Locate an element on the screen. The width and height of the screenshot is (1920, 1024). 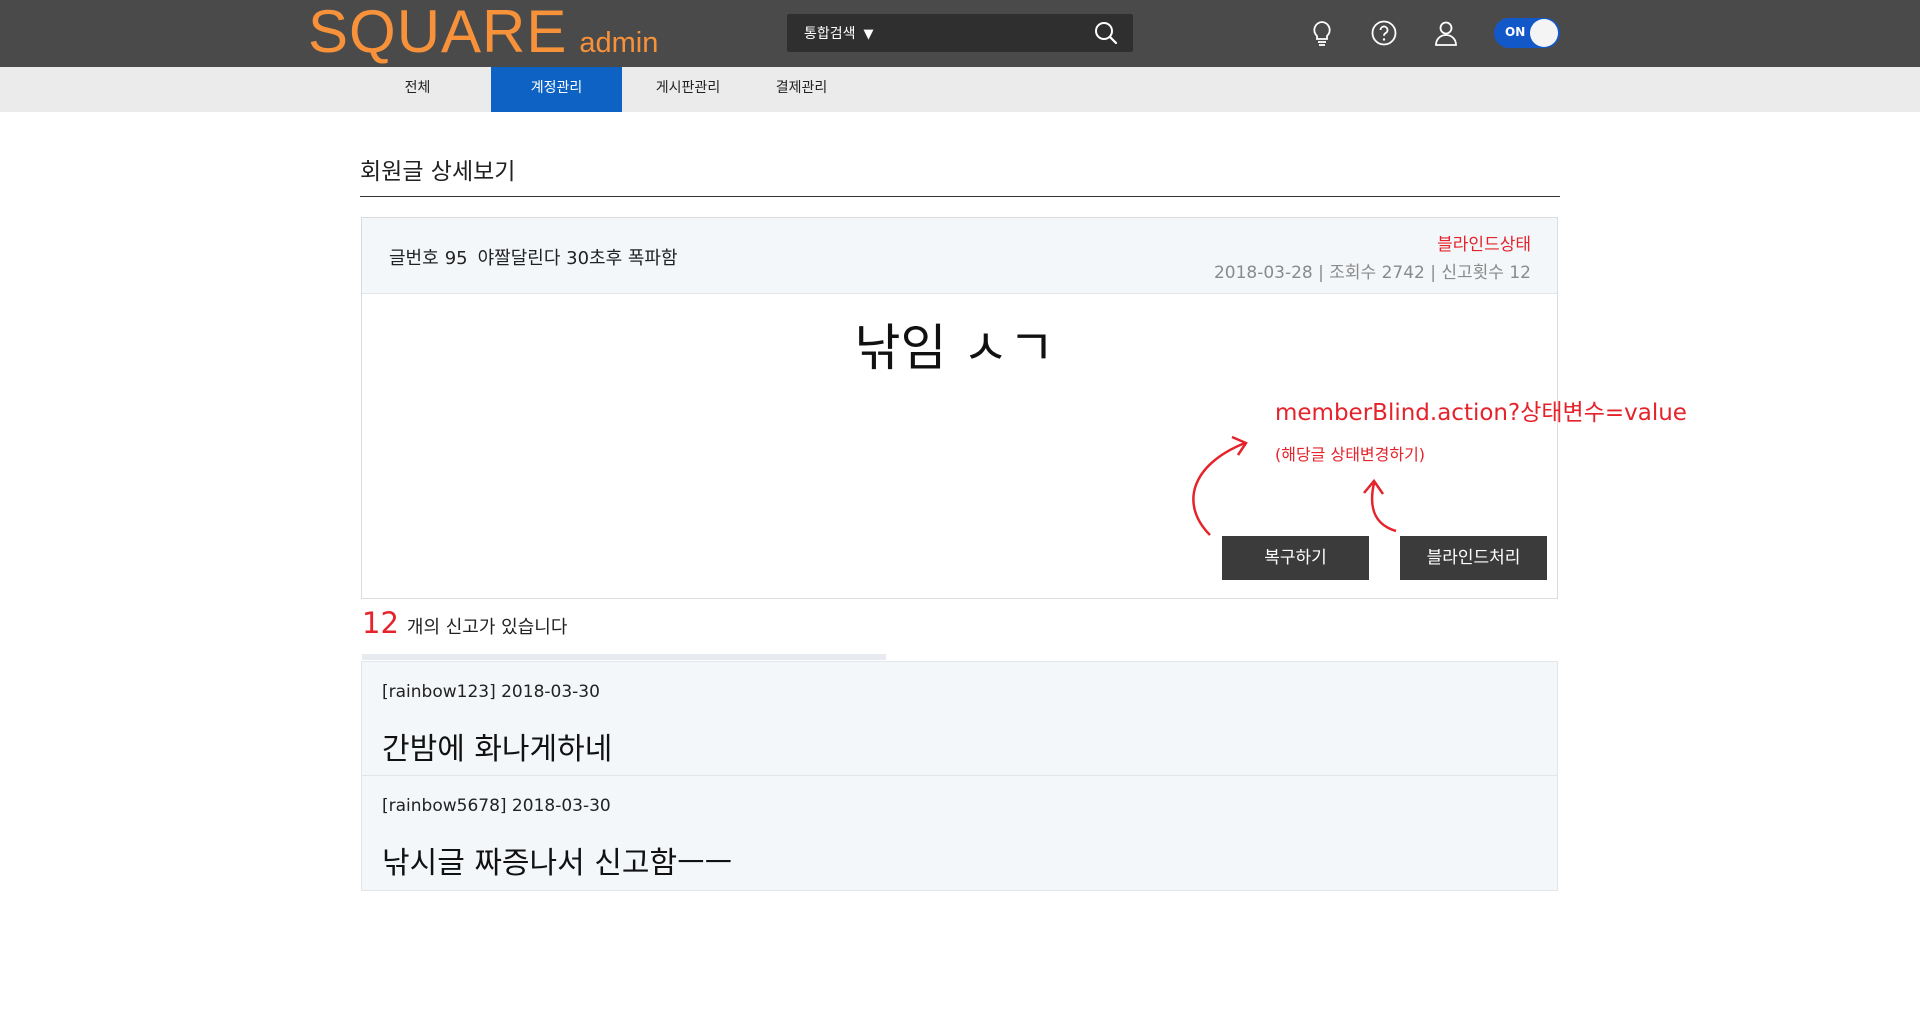
post-state-badge: 블라인드상태 is located at coordinates (1484, 245).